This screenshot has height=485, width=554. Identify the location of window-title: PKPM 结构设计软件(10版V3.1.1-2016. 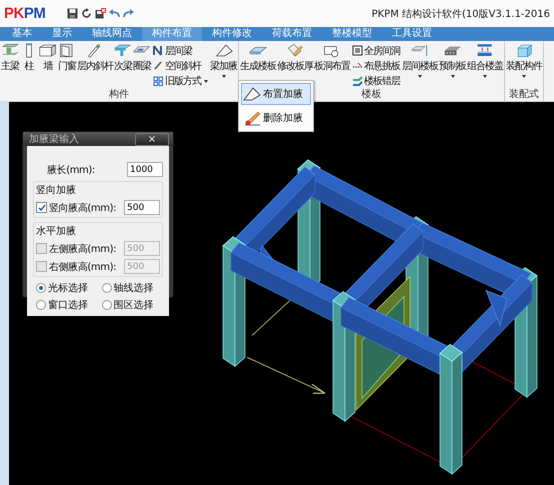
(461, 14).